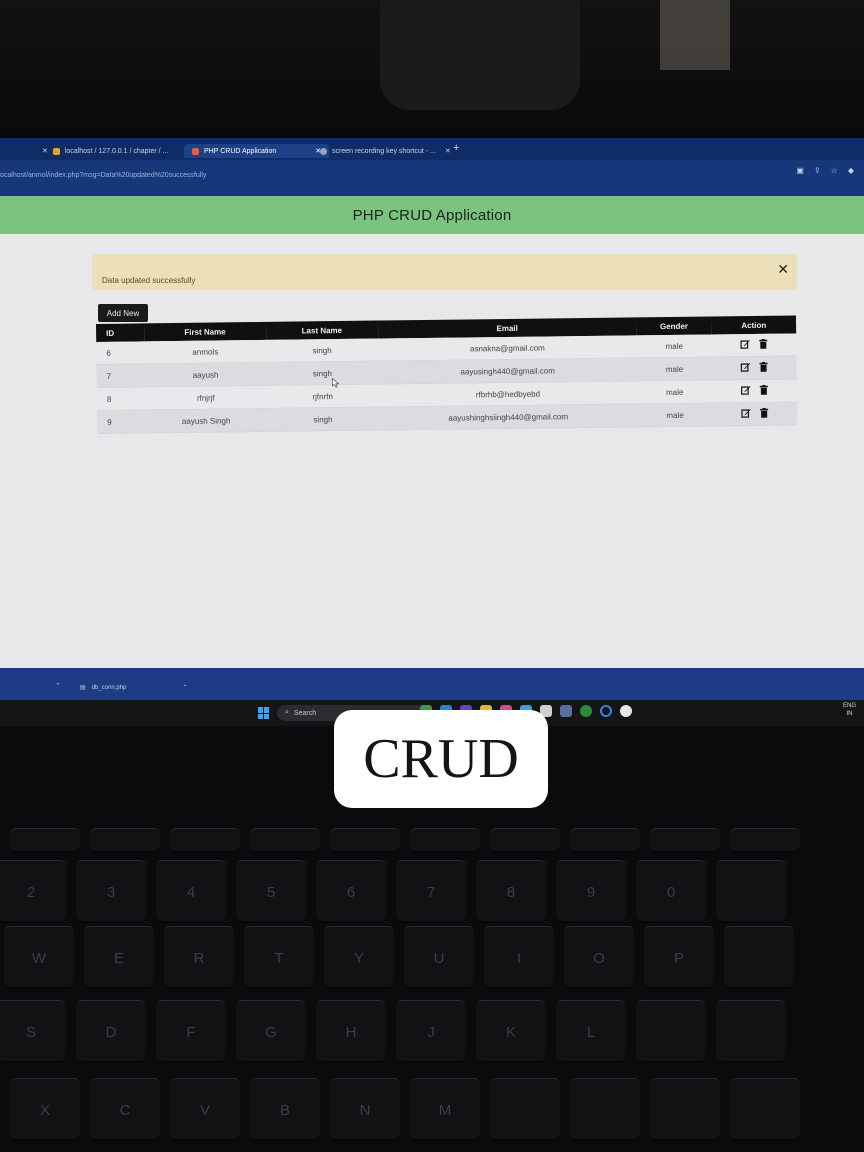  I want to click on extension-icon: ◆, so click(851, 170).